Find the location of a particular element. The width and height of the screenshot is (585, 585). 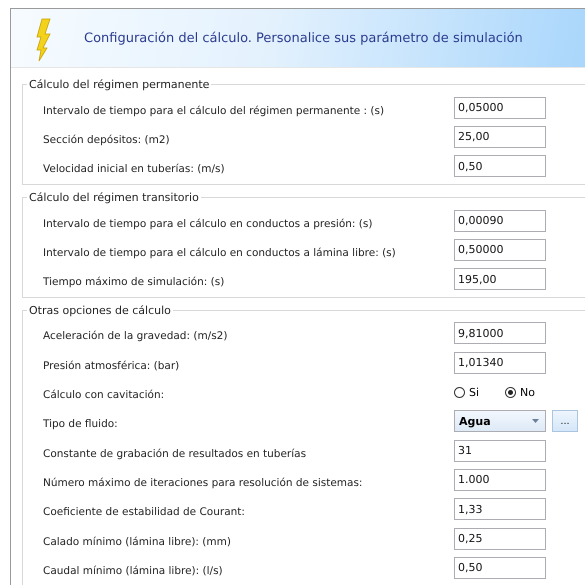

field-label: Constante de grabación de resultados en tuberías is located at coordinates (175, 453).